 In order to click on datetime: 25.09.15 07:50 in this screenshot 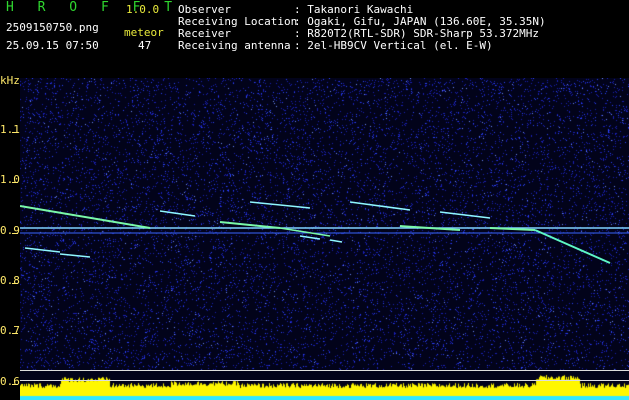, I will do `click(52, 45)`.